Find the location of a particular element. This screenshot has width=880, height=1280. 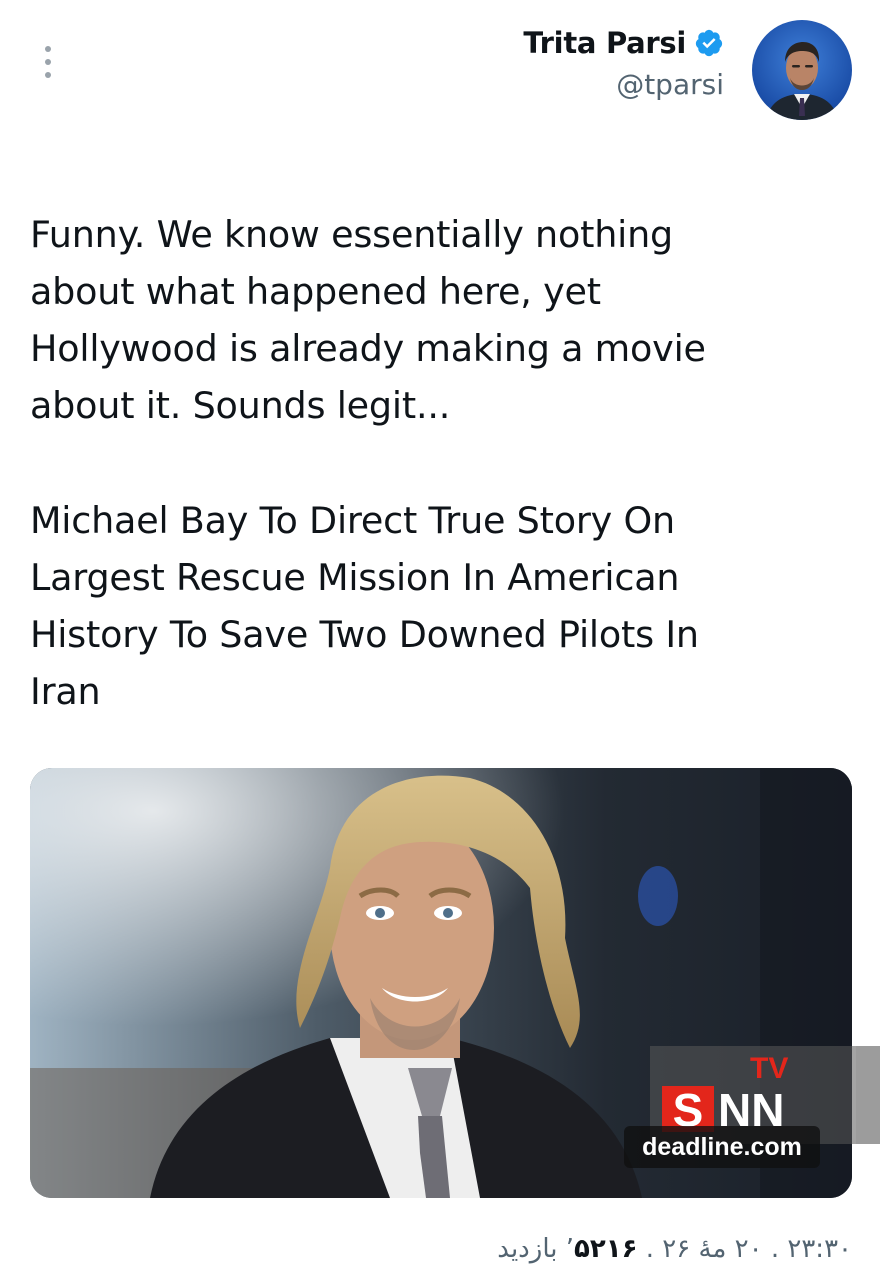

more-options-icon is located at coordinates (48, 62).